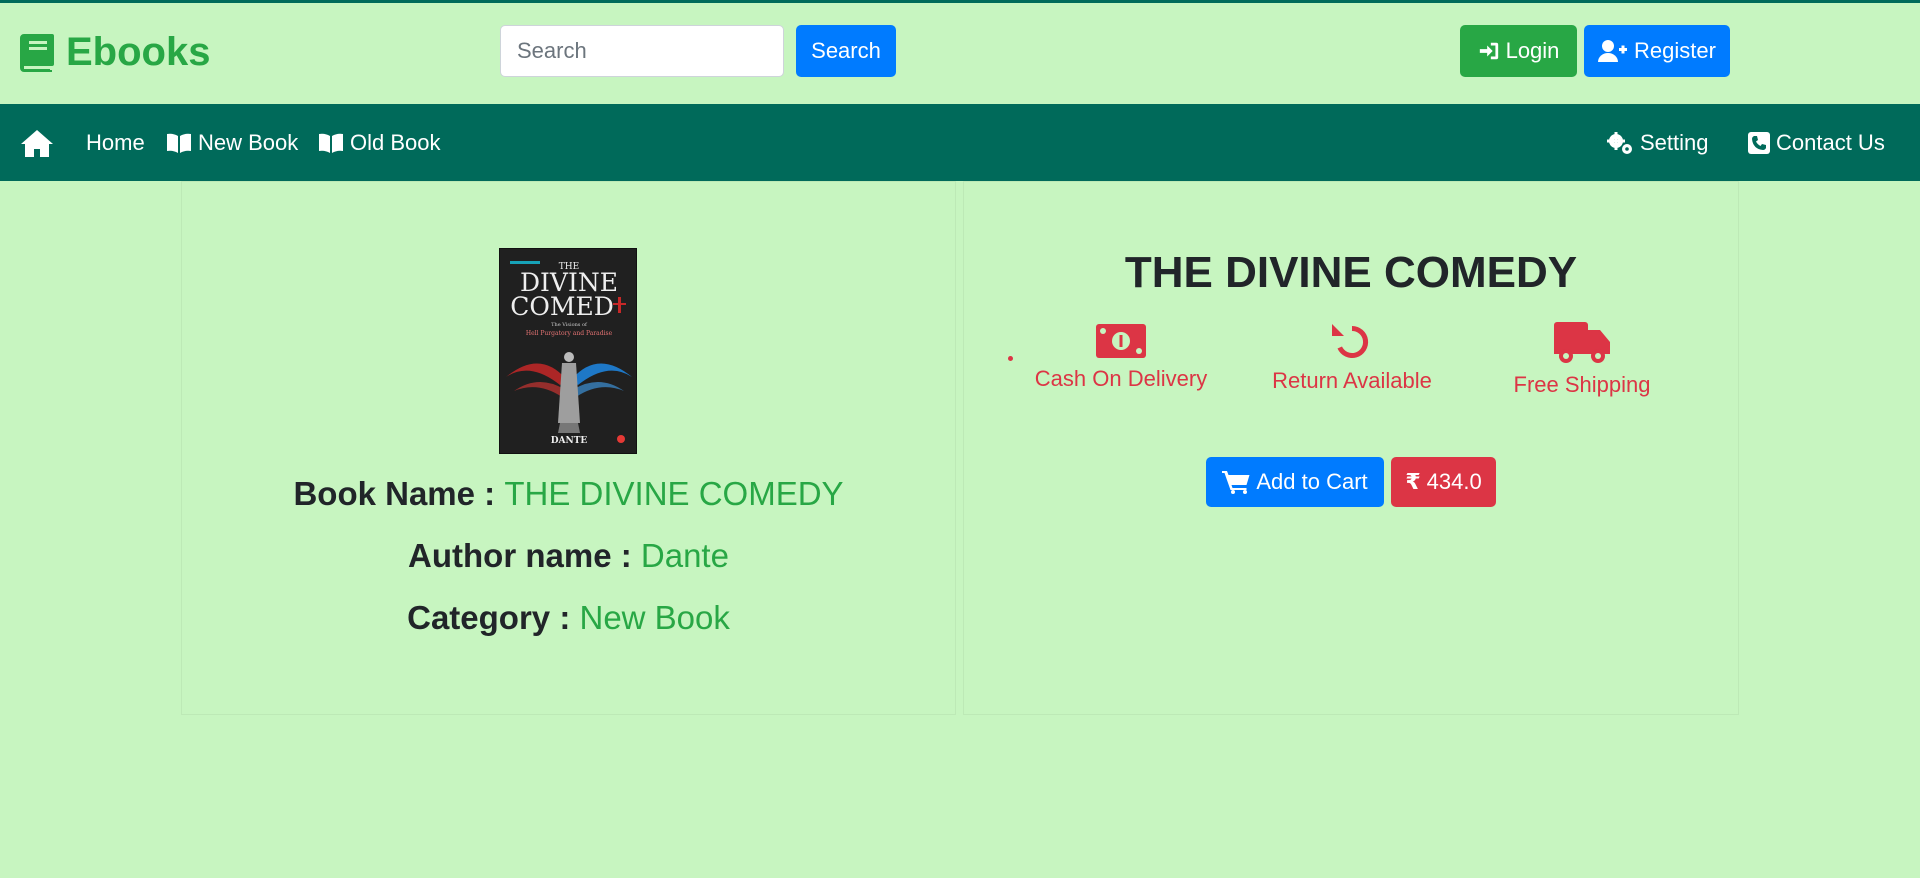  Describe the element at coordinates (1413, 481) in the screenshot. I see `rupee-icon: ₹` at that location.